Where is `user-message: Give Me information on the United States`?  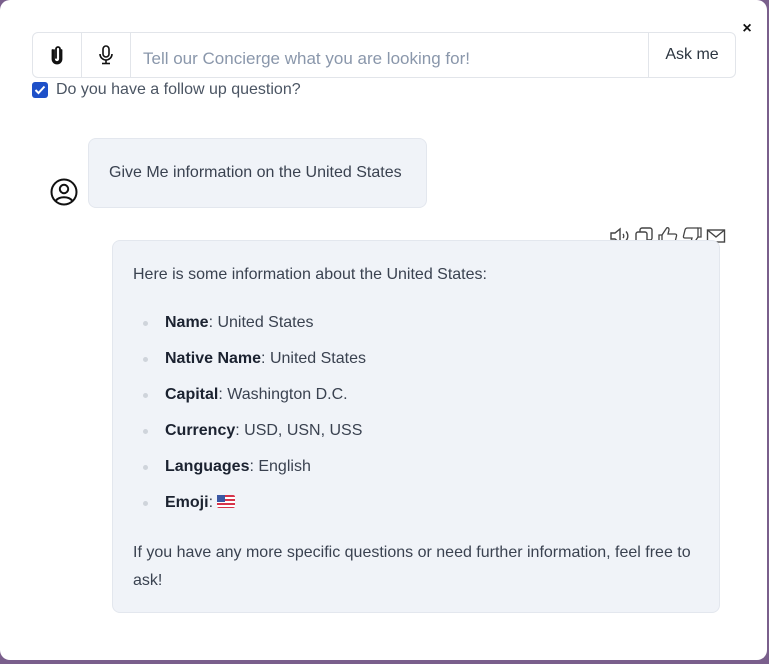 user-message: Give Me information on the United States is located at coordinates (257, 173).